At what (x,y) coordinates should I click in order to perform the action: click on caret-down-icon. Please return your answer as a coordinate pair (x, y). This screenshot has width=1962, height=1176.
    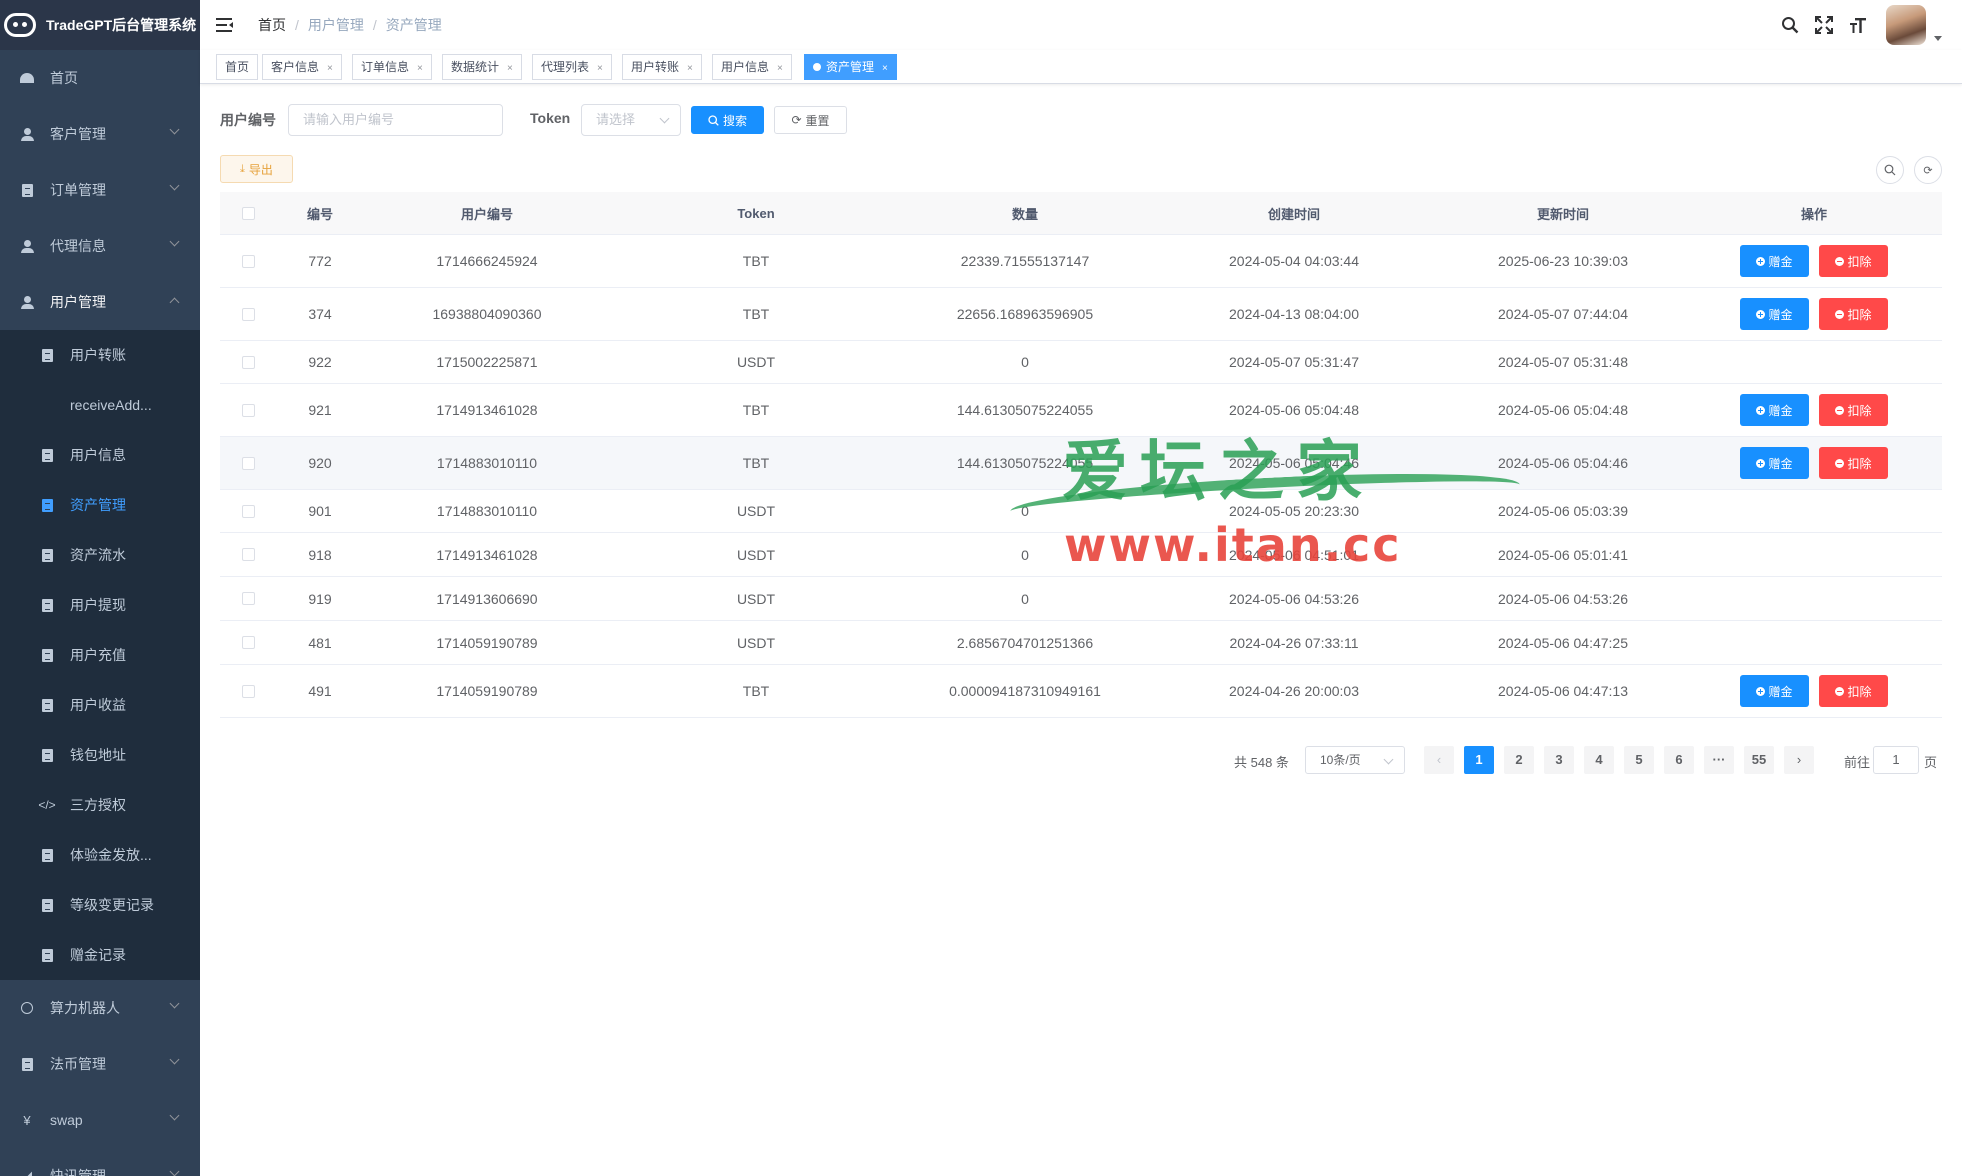
    Looking at the image, I should click on (1938, 38).